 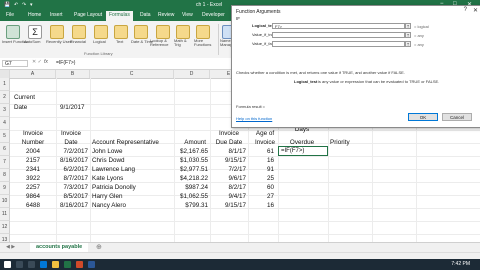 What do you see at coordinates (57, 32) in the screenshot?
I see `recently-used-icon` at bounding box center [57, 32].